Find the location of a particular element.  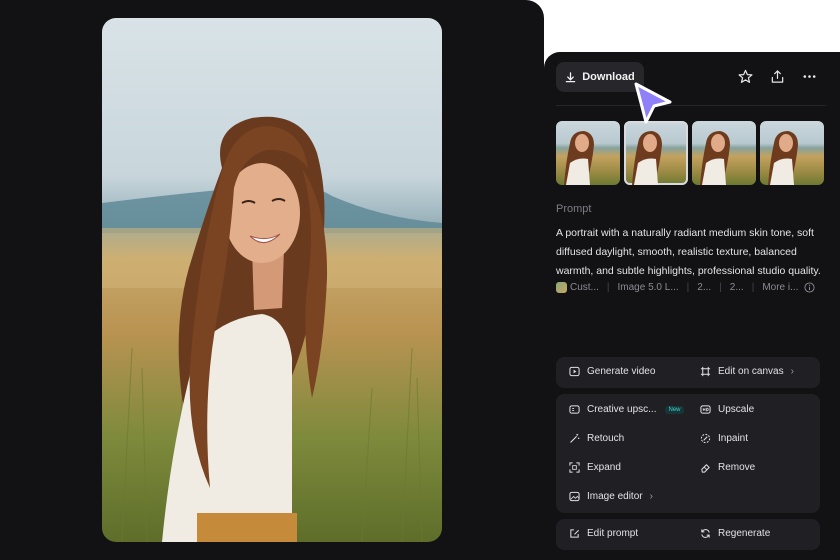

play-icon is located at coordinates (574, 371).